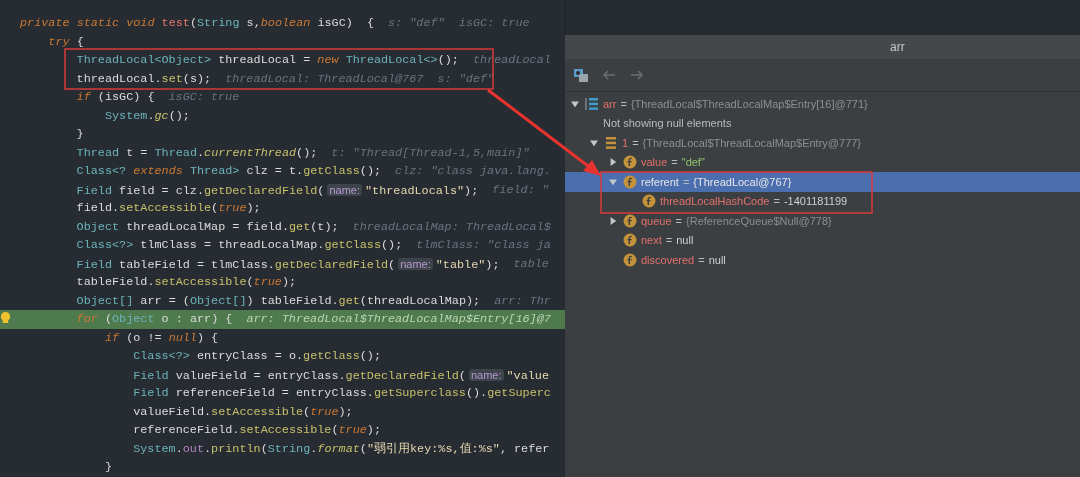  Describe the element at coordinates (522, 301) in the screenshot. I see `inline-value-hint: arr: Thr` at that location.